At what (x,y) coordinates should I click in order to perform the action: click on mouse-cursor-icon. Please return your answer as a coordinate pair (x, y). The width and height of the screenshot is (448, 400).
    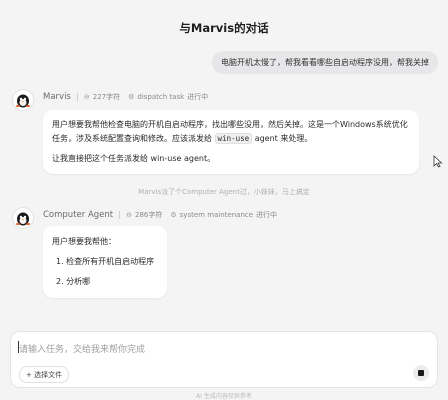
    Looking at the image, I should click on (438, 161).